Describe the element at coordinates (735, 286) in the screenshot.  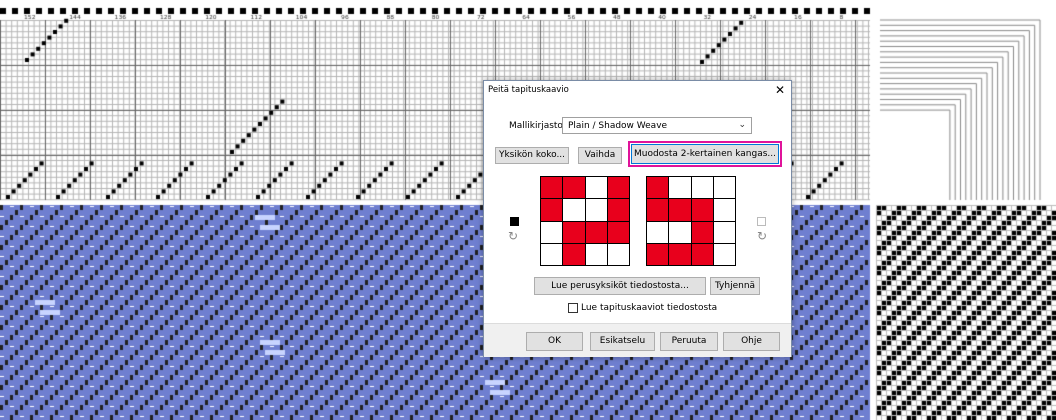
I see `clear-button: Tyhjennä` at that location.